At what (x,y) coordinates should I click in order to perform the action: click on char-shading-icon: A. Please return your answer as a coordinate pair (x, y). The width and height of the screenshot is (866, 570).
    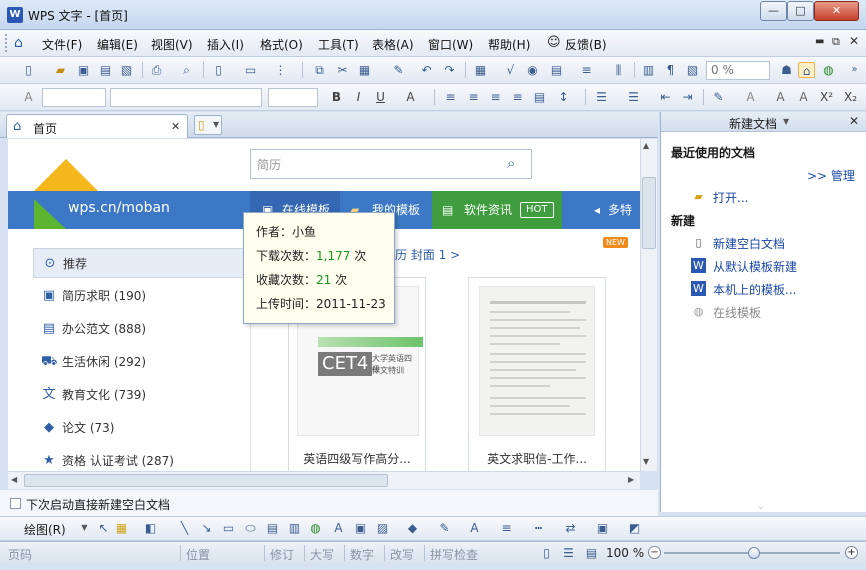
    Looking at the image, I should click on (750, 97).